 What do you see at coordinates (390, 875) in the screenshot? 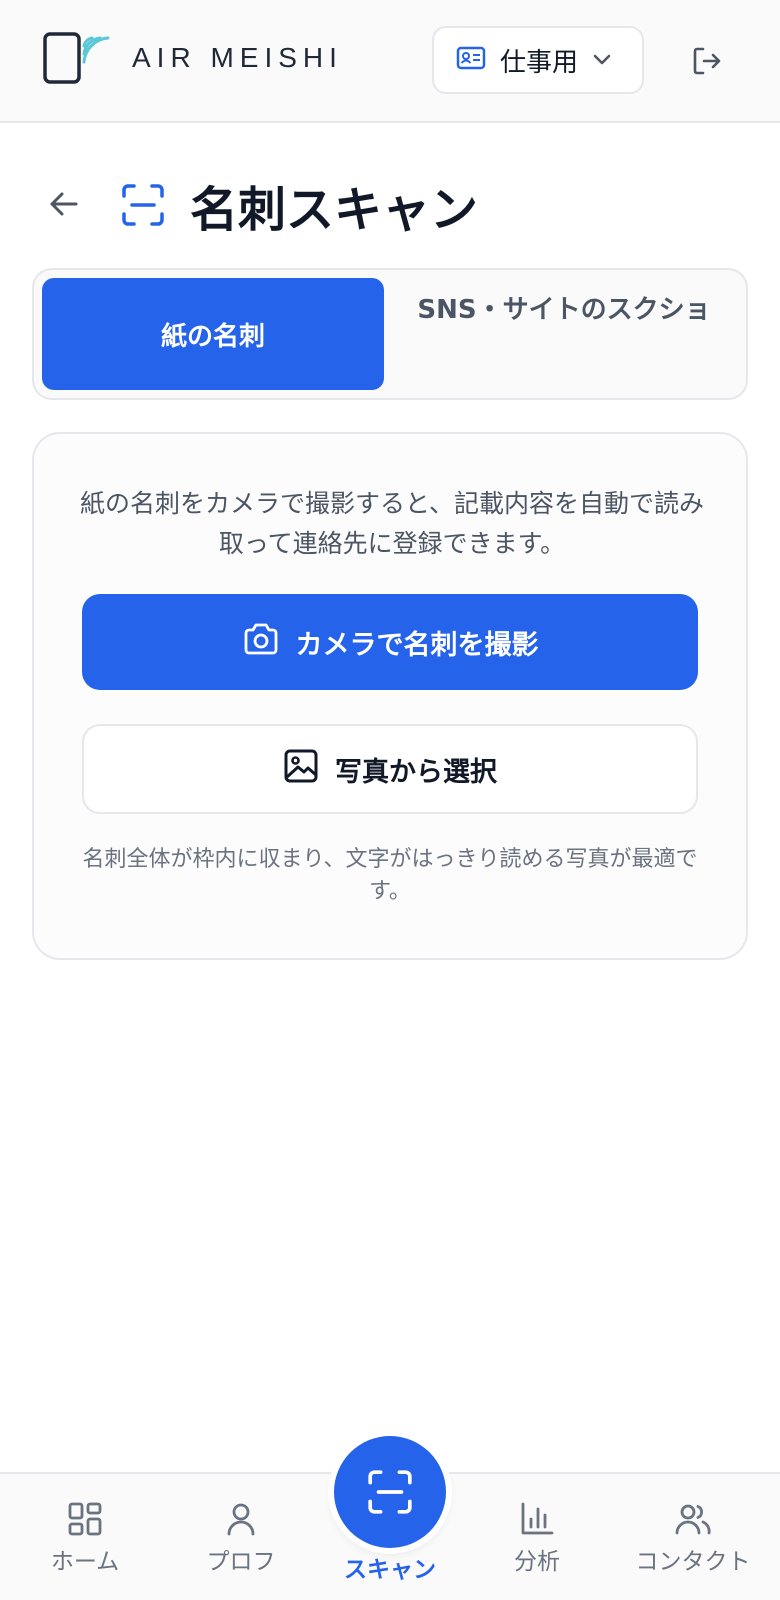
I see `photo-hint: 名刺全体が枠内に収まり、文字がはっきり読める写真が最適です。` at bounding box center [390, 875].